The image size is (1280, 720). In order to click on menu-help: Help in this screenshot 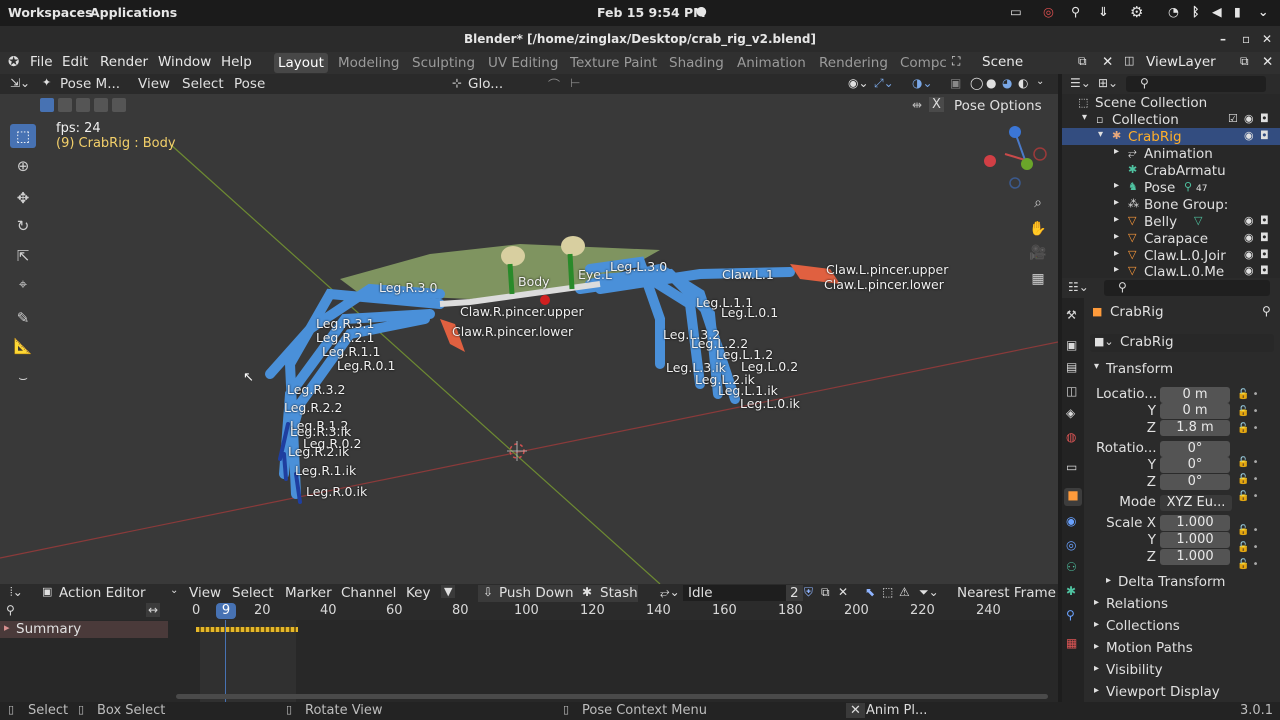, I will do `click(236, 62)`.